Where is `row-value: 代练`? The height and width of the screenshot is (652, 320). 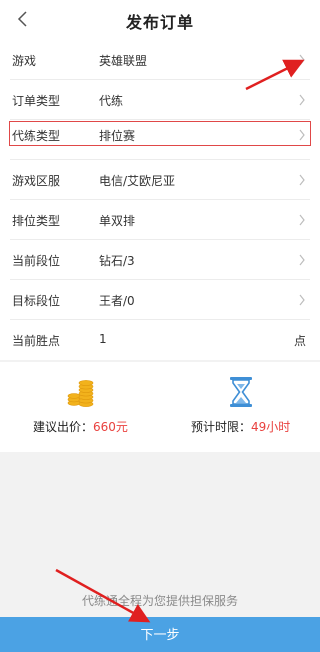
row-value: 代练 is located at coordinates (111, 101).